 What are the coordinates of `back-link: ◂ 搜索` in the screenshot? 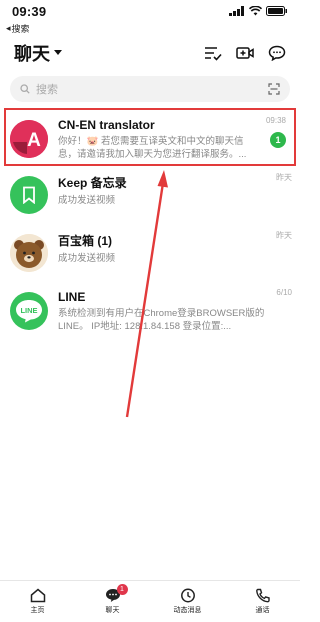 It's located at (150, 28).